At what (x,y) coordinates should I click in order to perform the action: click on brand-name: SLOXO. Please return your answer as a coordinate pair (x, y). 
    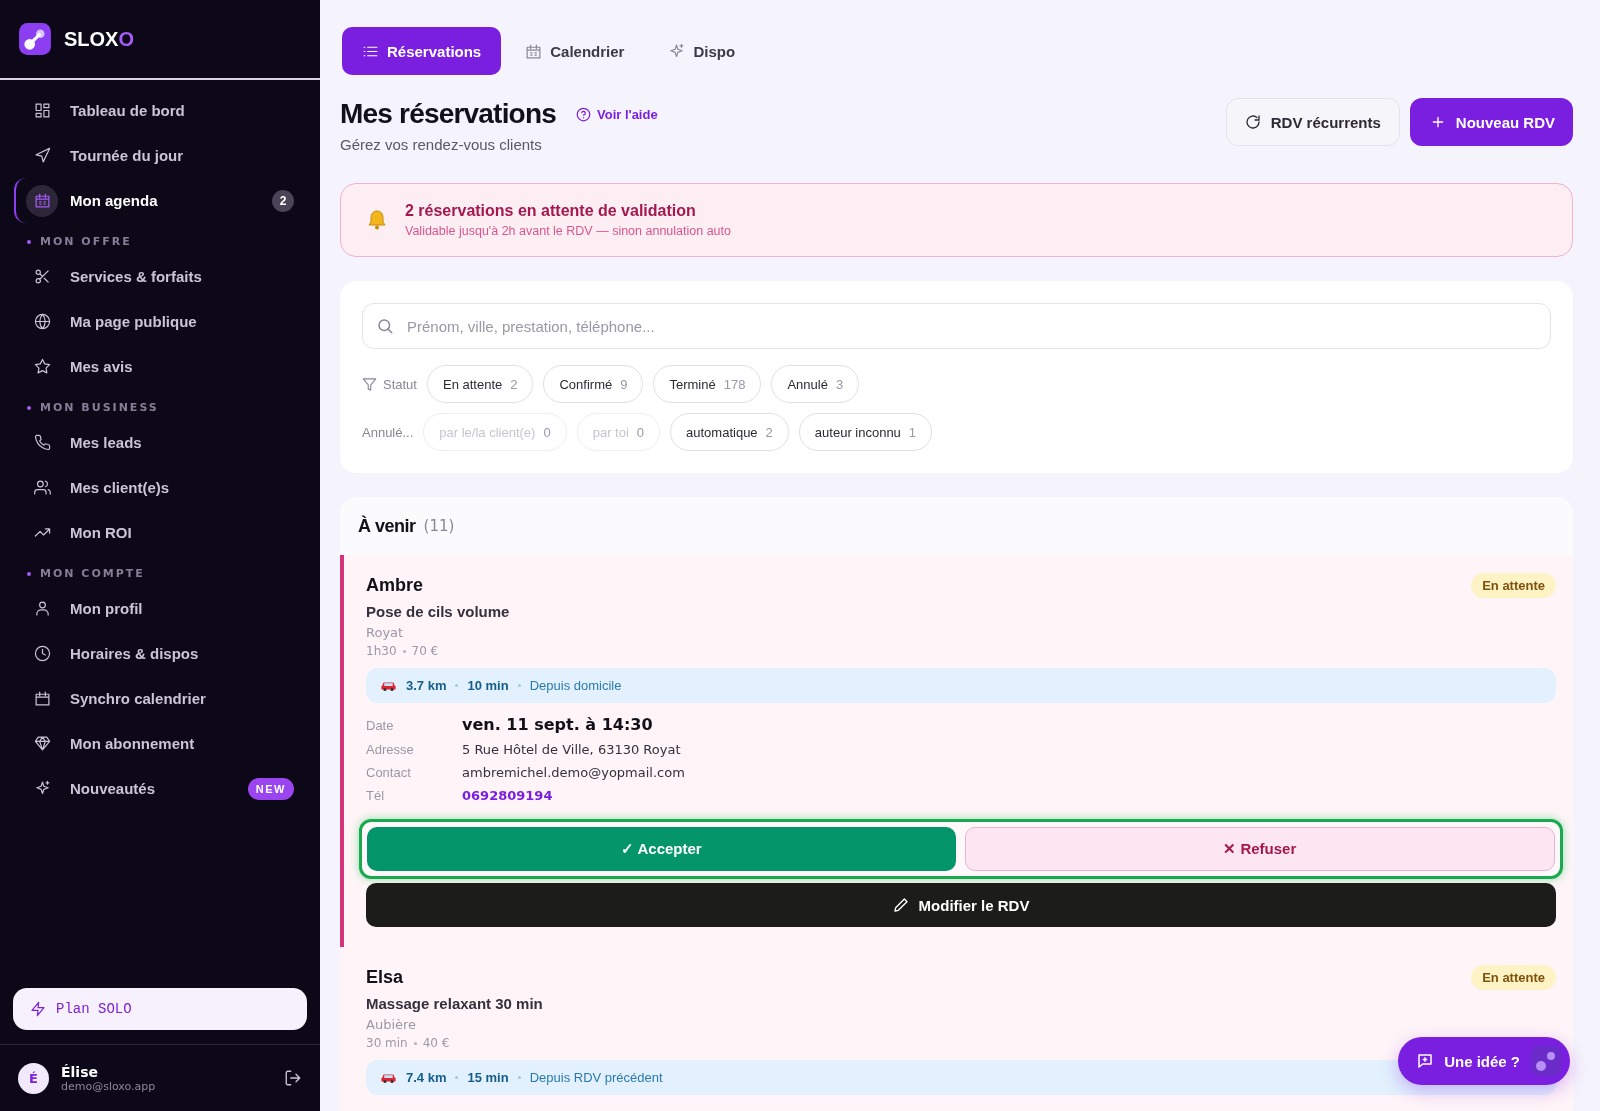
    Looking at the image, I should click on (99, 39).